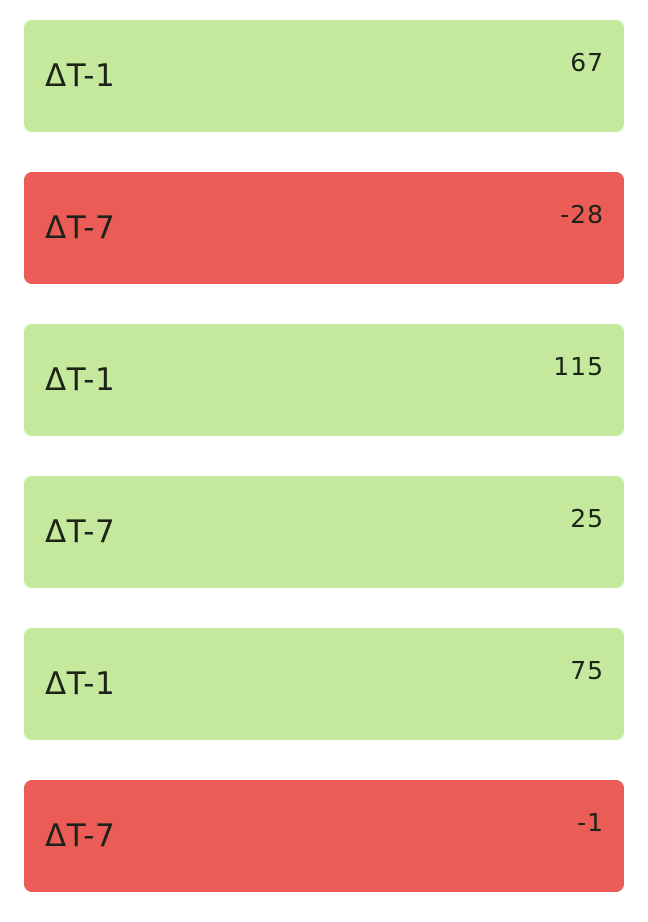  I want to click on delta-card: ΔT-1 115, so click(324, 380).